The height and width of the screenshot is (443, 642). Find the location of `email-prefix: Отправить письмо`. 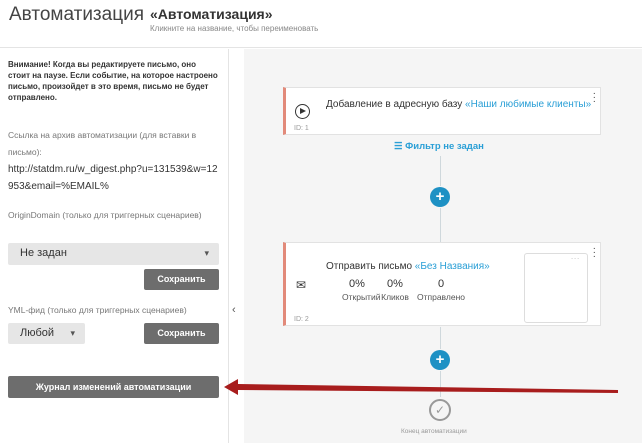

email-prefix: Отправить письмо is located at coordinates (370, 266).